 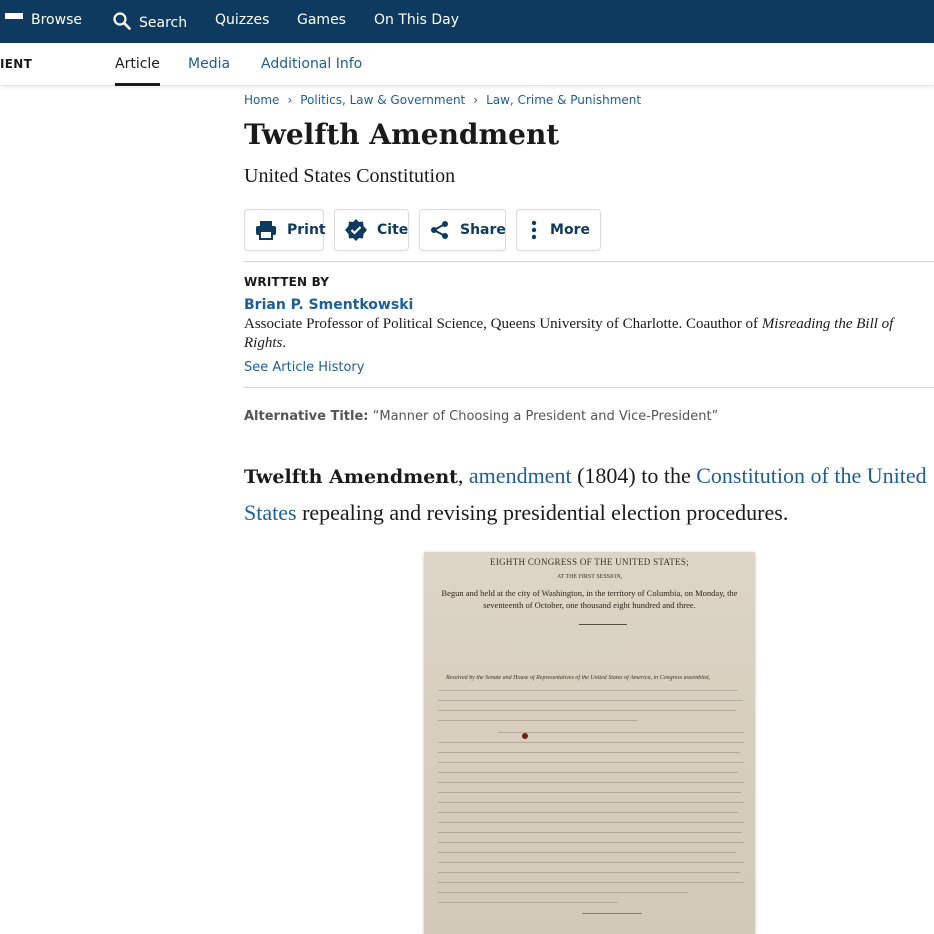 What do you see at coordinates (416, 20) in the screenshot?
I see `on-this-day-link: On This Day` at bounding box center [416, 20].